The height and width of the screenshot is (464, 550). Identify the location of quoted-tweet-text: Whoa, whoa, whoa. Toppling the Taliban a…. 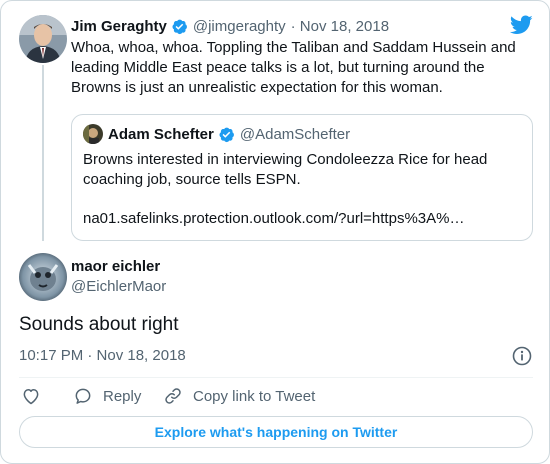
(293, 67).